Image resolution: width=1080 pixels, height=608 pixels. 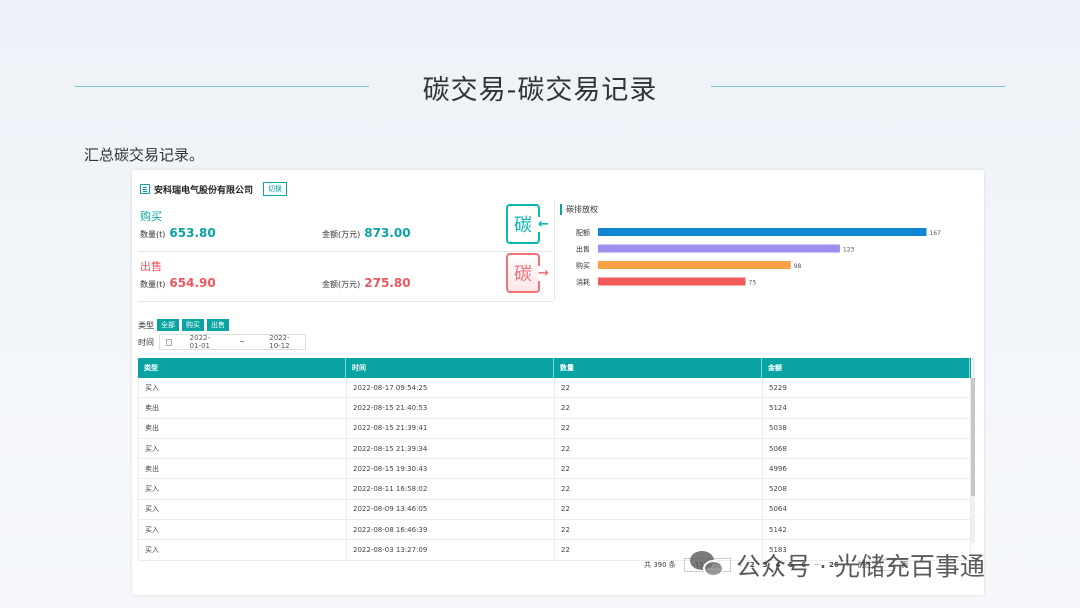 What do you see at coordinates (218, 325) in the screenshot?
I see `type-option-sell: 出售` at bounding box center [218, 325].